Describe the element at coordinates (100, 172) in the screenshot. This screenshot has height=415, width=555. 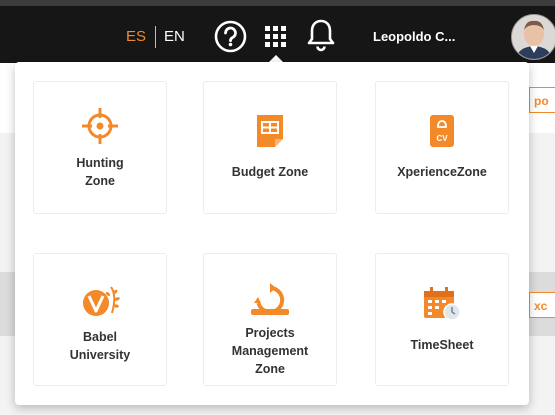
I see `app-tile-label: Hunting Zone` at that location.